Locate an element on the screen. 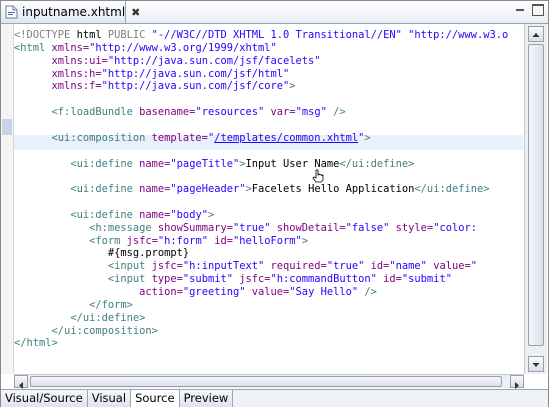 The height and width of the screenshot is (407, 549). editor-tab-bar: inputname.xhtml ✖ is located at coordinates (274, 12).